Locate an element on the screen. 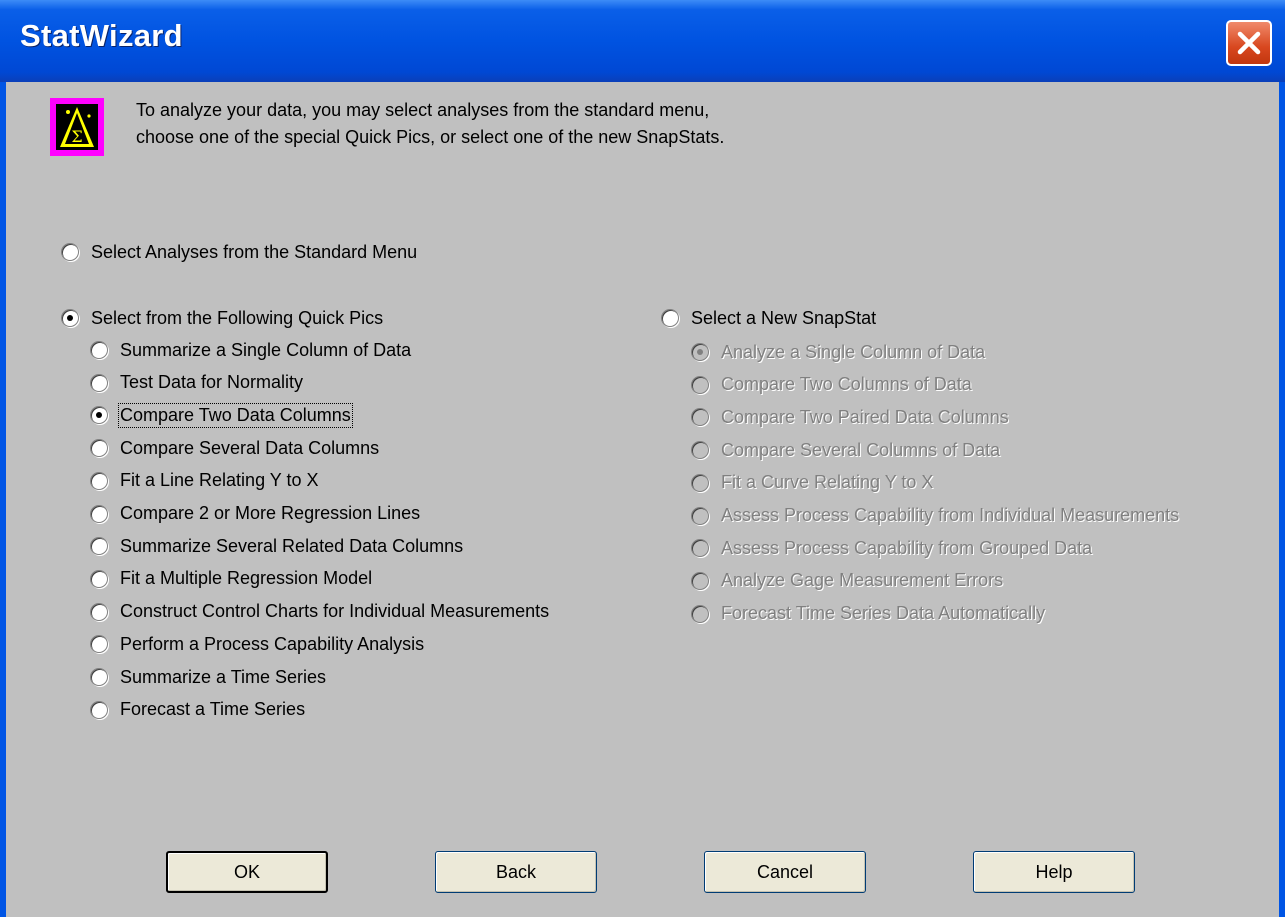 This screenshot has height=917, width=1285. title-bar: StatWizard is located at coordinates (642, 41).